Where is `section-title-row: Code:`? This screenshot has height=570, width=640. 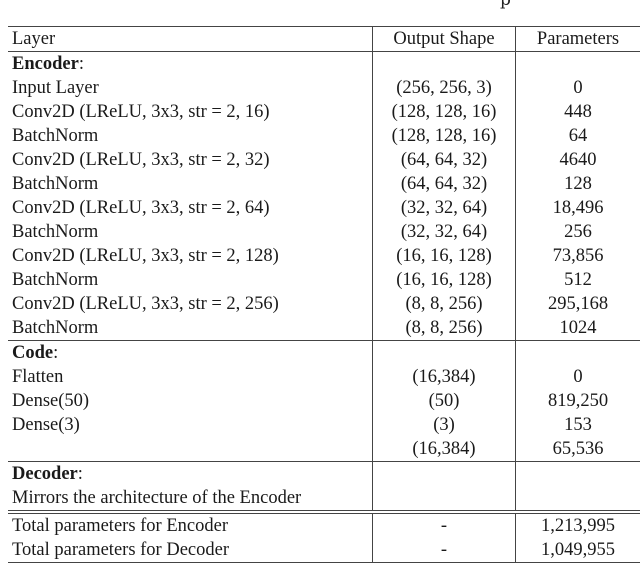 section-title-row: Code: is located at coordinates (324, 352).